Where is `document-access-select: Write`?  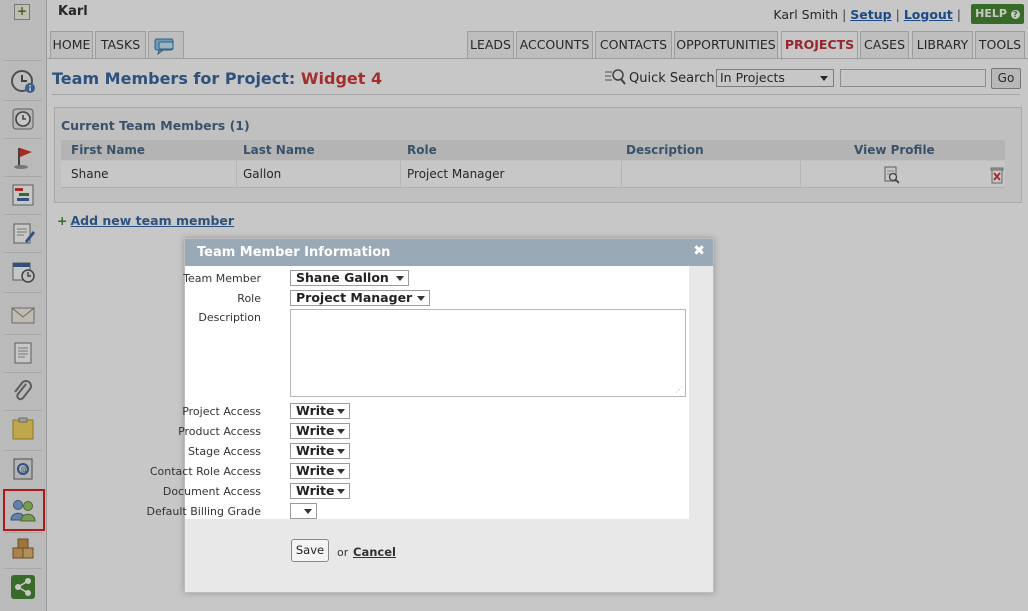
document-access-select: Write is located at coordinates (320, 491).